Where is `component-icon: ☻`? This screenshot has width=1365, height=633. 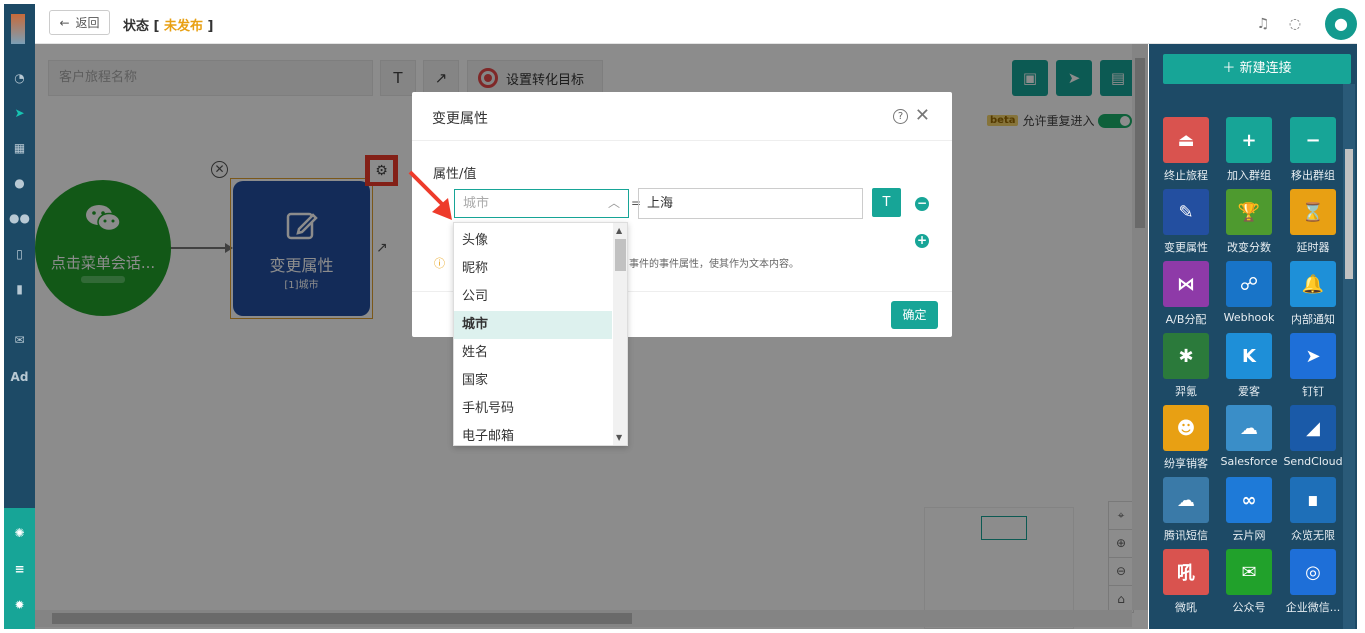 component-icon: ☻ is located at coordinates (1186, 428).